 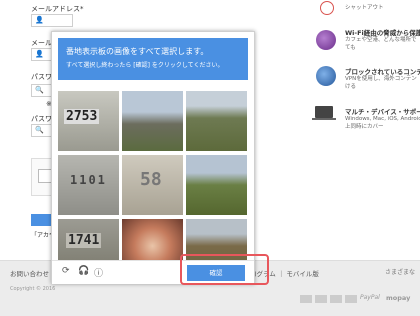 I want to click on password-label: パスワー, so click(x=41, y=77).